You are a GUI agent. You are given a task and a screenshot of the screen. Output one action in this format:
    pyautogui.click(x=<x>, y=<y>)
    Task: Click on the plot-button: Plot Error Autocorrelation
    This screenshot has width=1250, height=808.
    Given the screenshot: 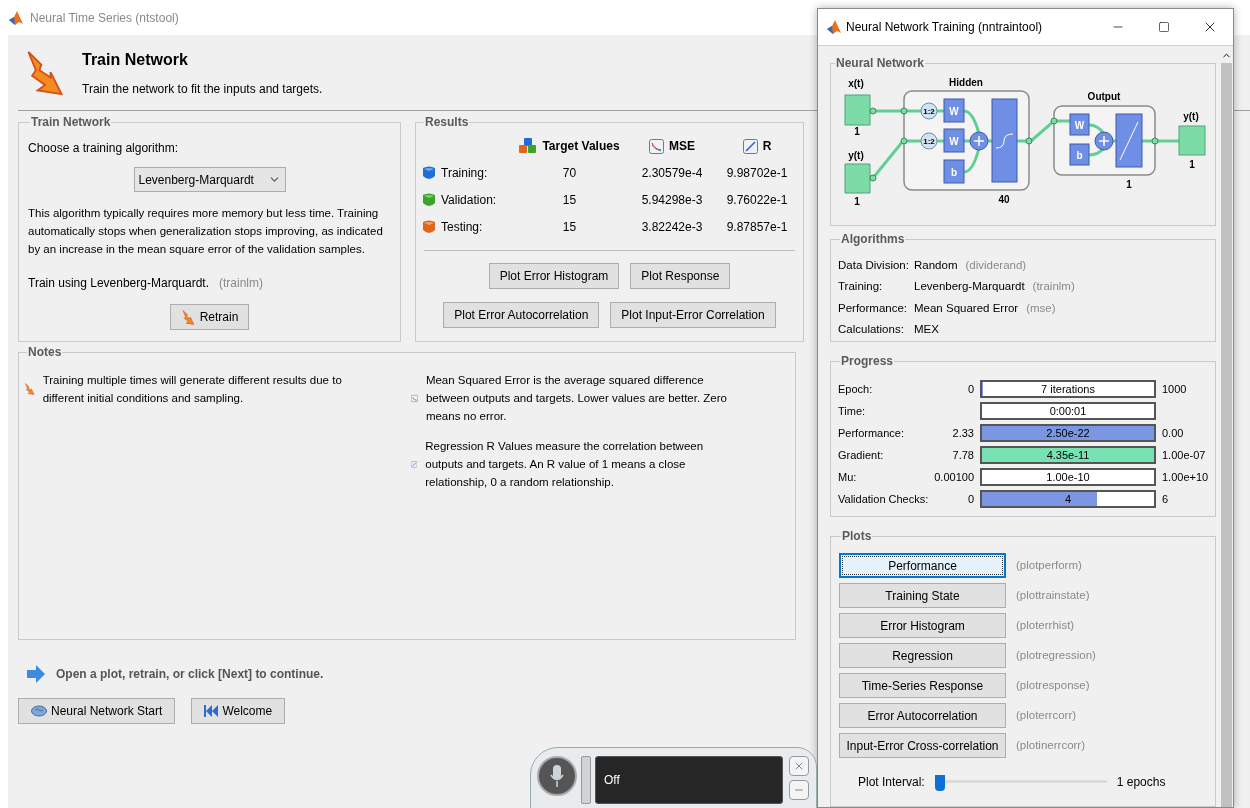 What is the action you would take?
    pyautogui.click(x=521, y=315)
    